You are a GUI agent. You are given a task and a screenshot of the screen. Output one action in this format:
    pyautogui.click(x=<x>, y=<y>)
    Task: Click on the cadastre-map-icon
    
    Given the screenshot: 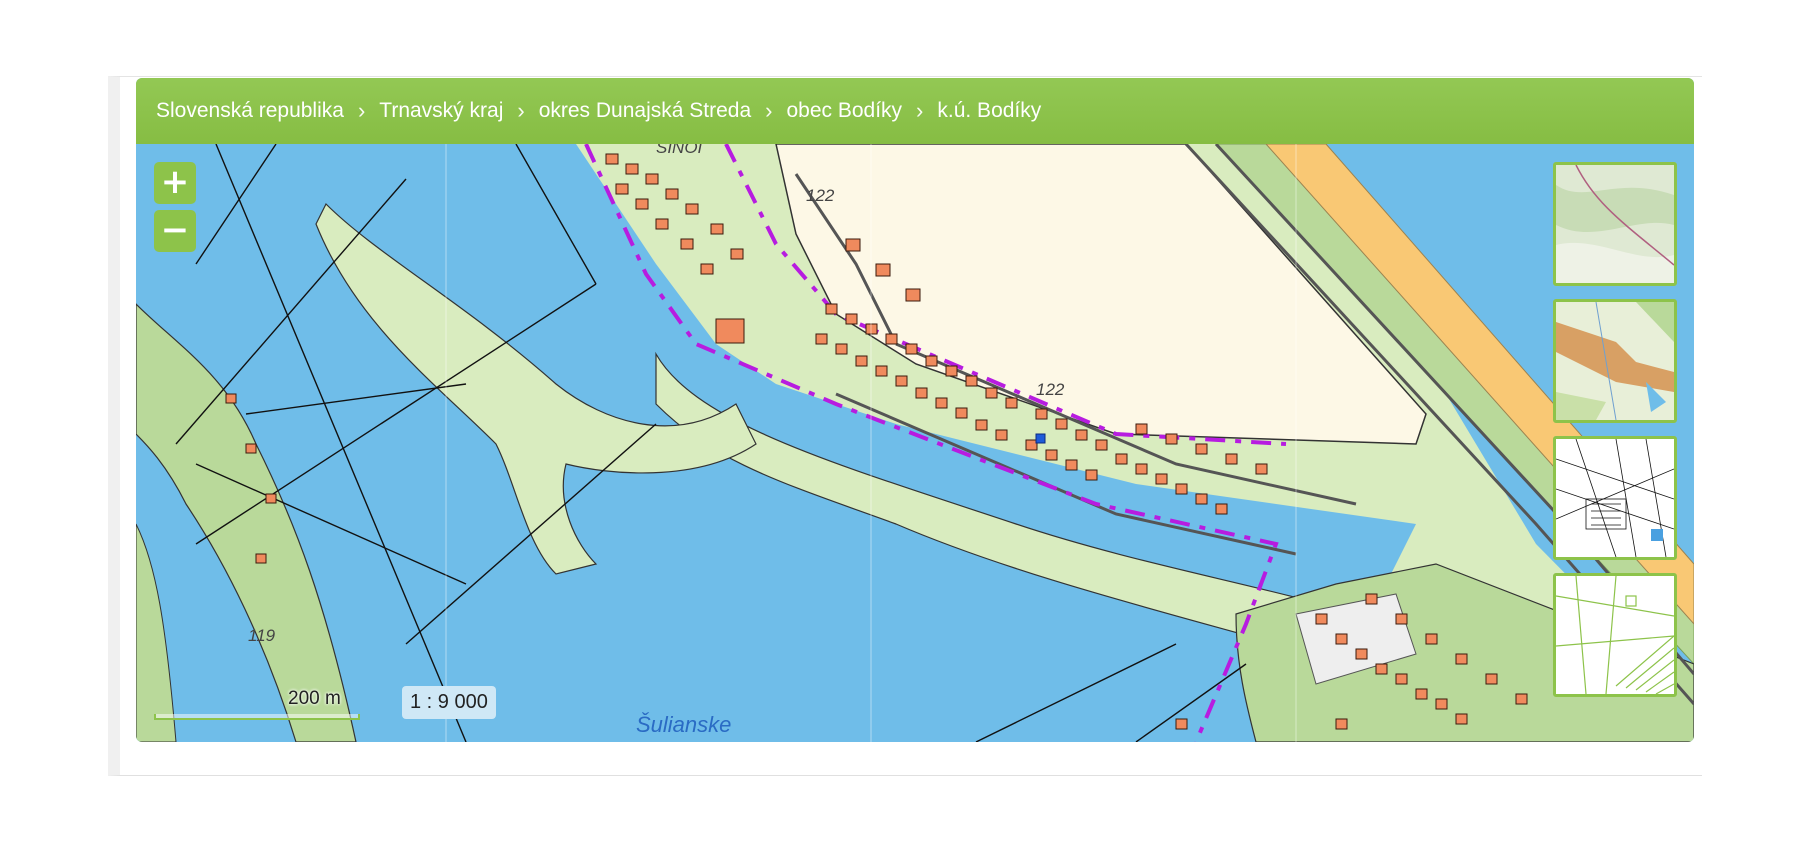 What is the action you would take?
    pyautogui.click(x=1615, y=498)
    